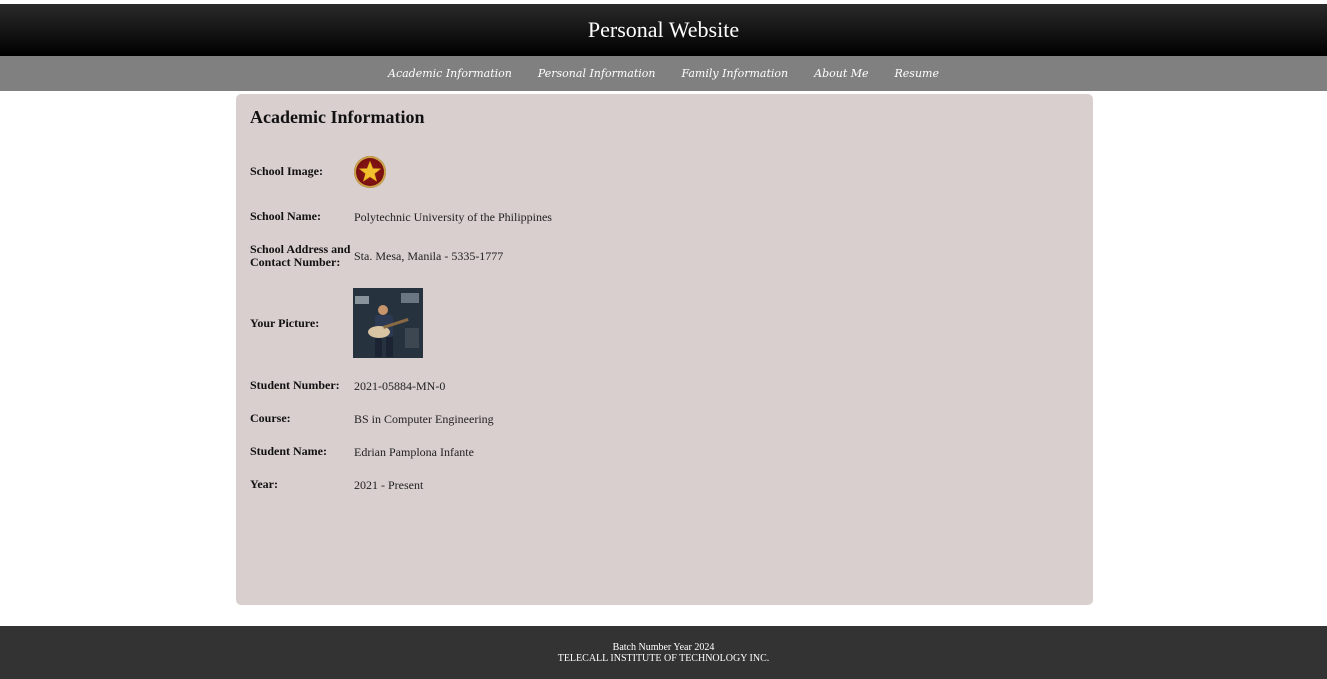  What do you see at coordinates (264, 484) in the screenshot?
I see `year-label: Year:` at bounding box center [264, 484].